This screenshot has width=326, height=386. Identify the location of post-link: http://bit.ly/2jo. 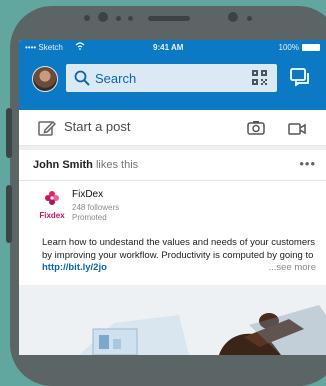
(74, 267).